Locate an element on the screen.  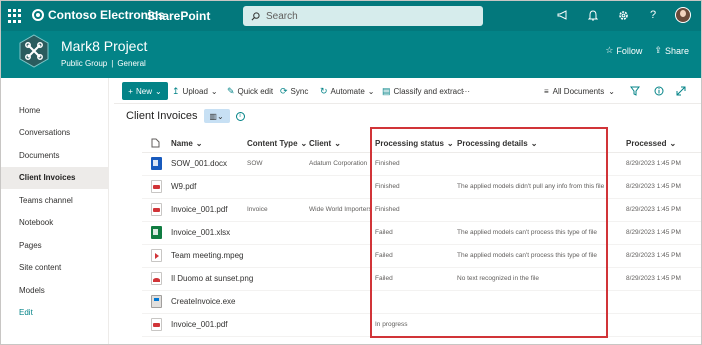
column-header-name: Name ⌄ is located at coordinates (187, 143).